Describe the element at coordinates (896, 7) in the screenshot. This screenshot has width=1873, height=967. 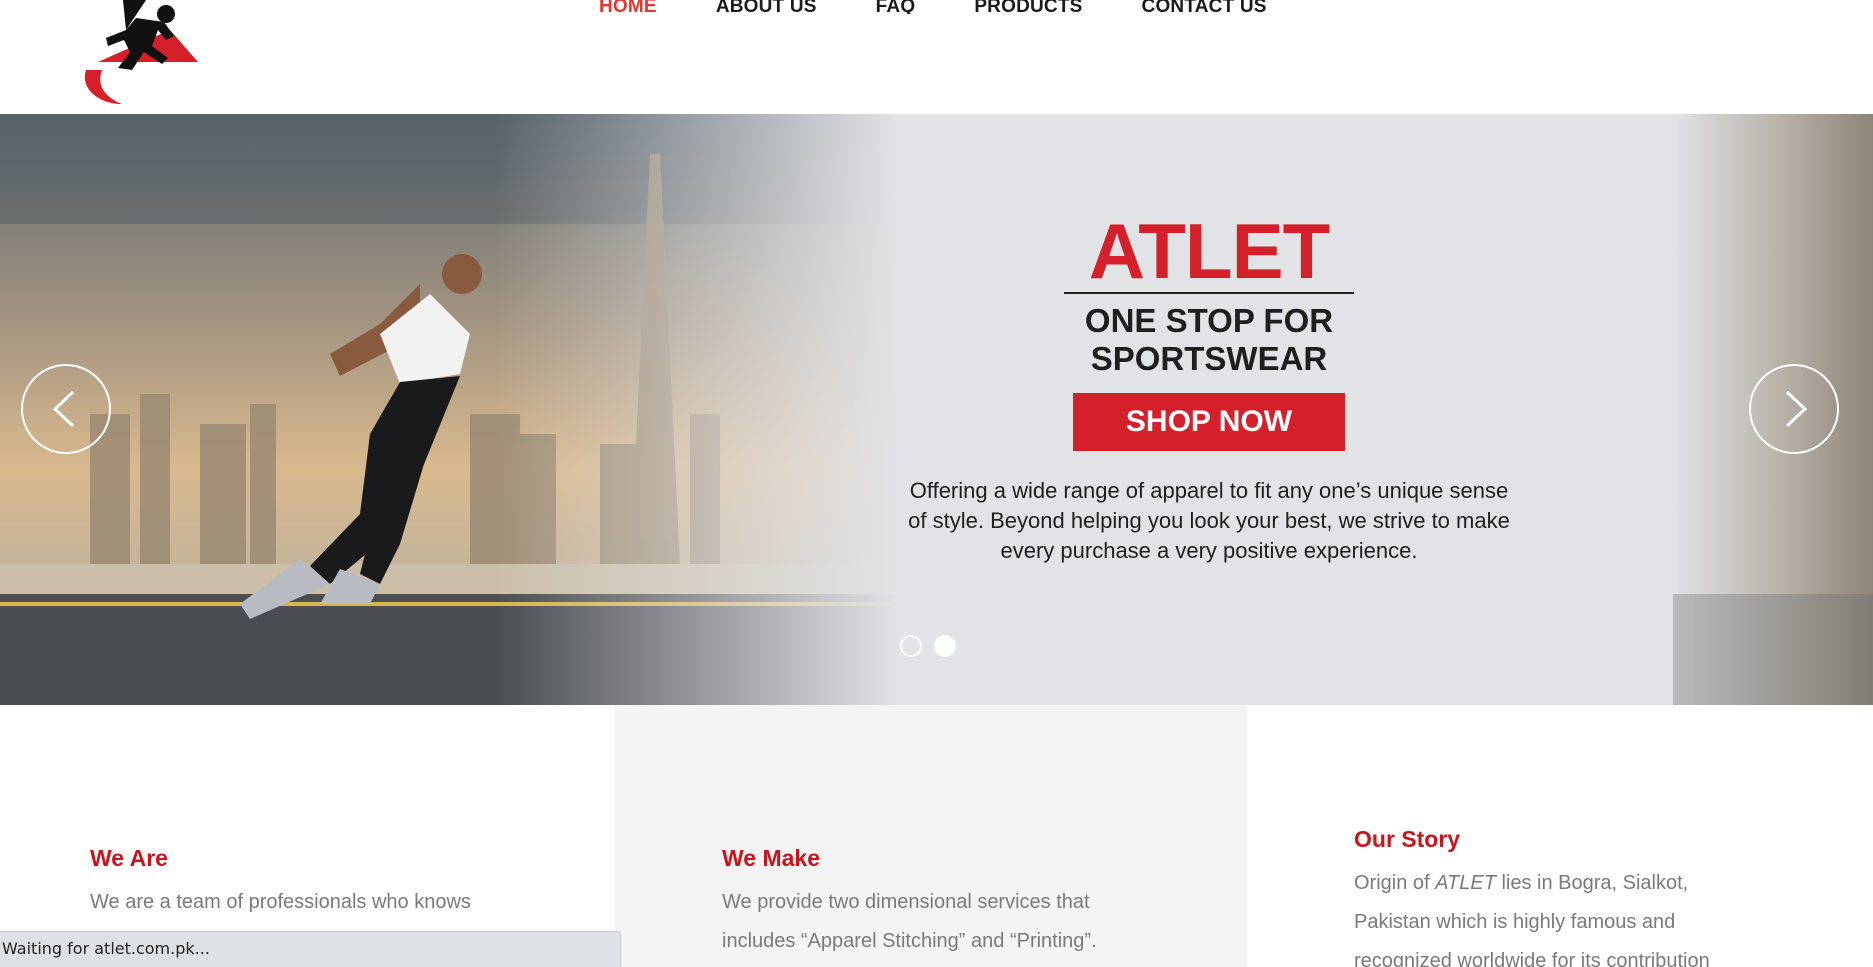
I see `nav-item-faq: FAQ` at that location.